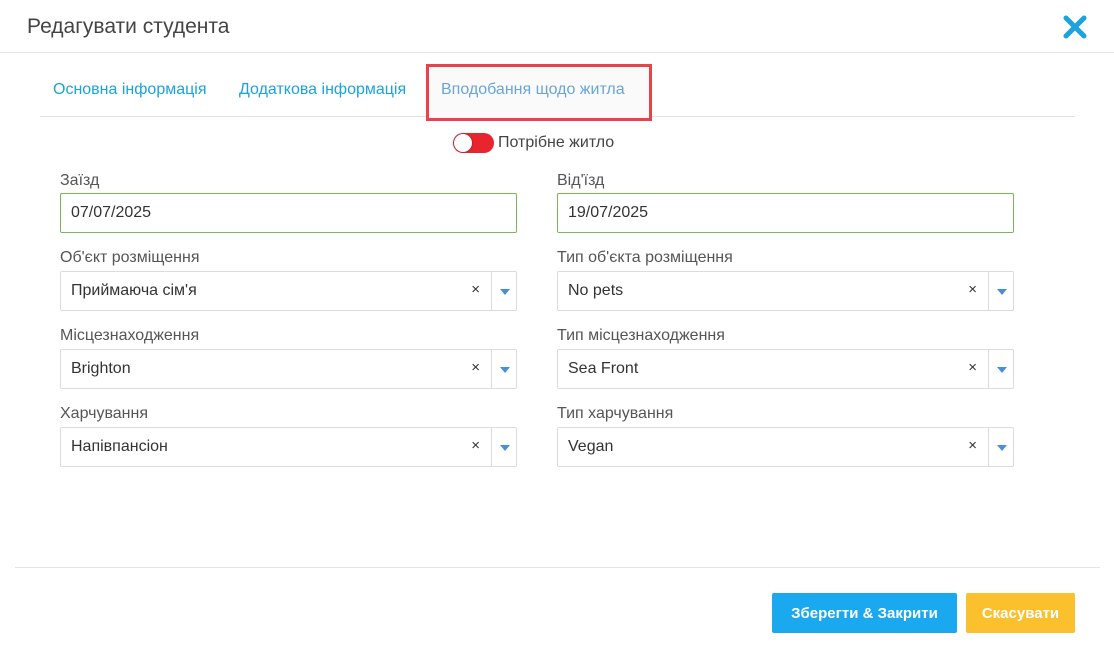 The height and width of the screenshot is (650, 1114). I want to click on housing-needed-toggle, so click(473, 143).